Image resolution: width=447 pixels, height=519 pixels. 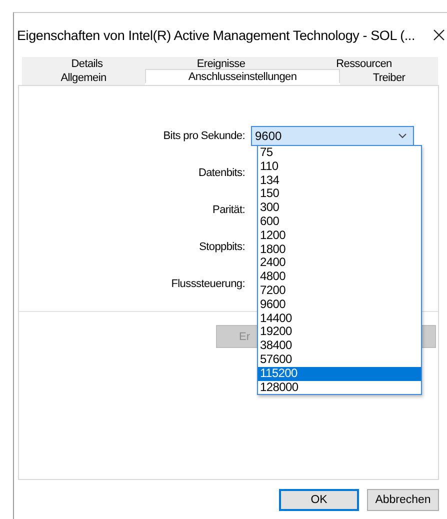 I want to click on list-option: 38400, so click(x=339, y=346).